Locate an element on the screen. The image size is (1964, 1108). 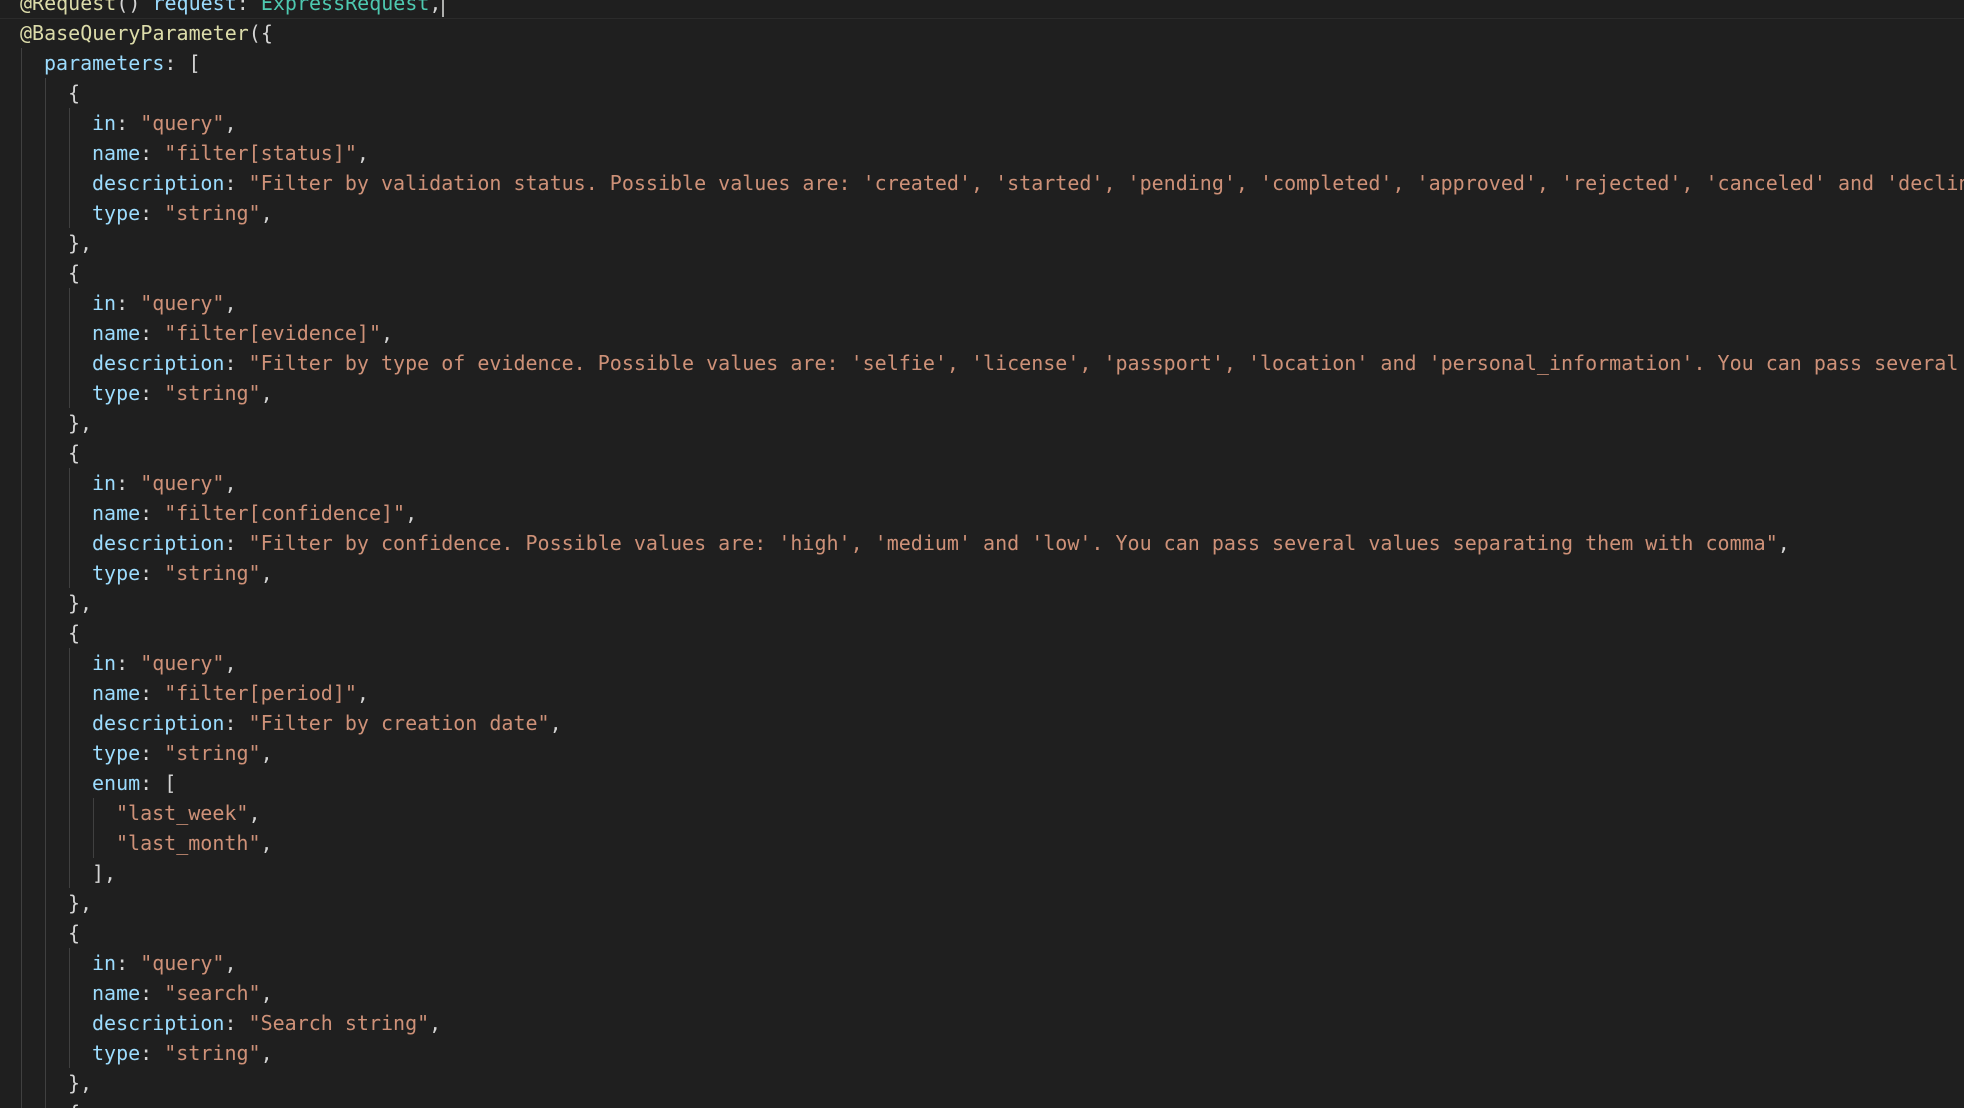
code-token: "filter[confidence]" is located at coordinates (285, 513).